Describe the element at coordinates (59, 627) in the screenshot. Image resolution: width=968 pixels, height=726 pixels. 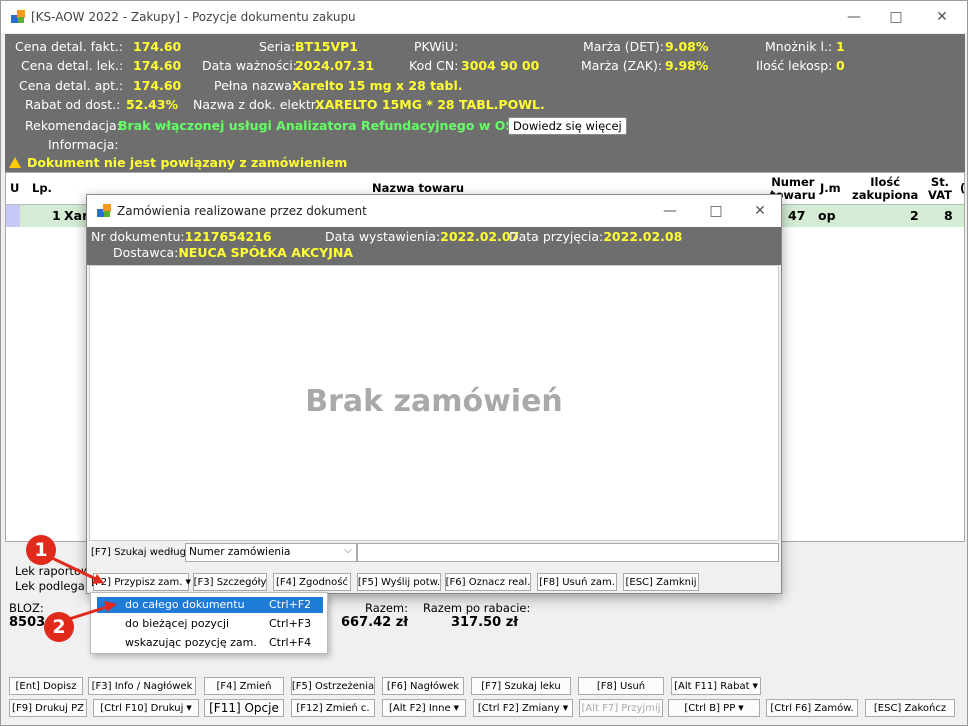
I see `callout-badge-2: 2` at that location.